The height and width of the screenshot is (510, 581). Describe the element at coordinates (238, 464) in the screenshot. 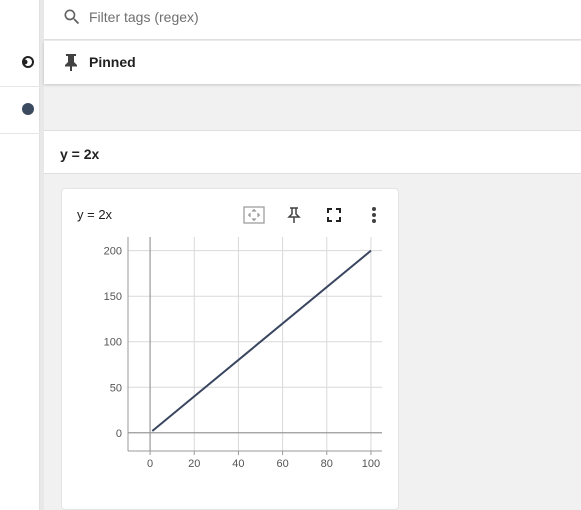

I see `x-tick-label: 40` at that location.